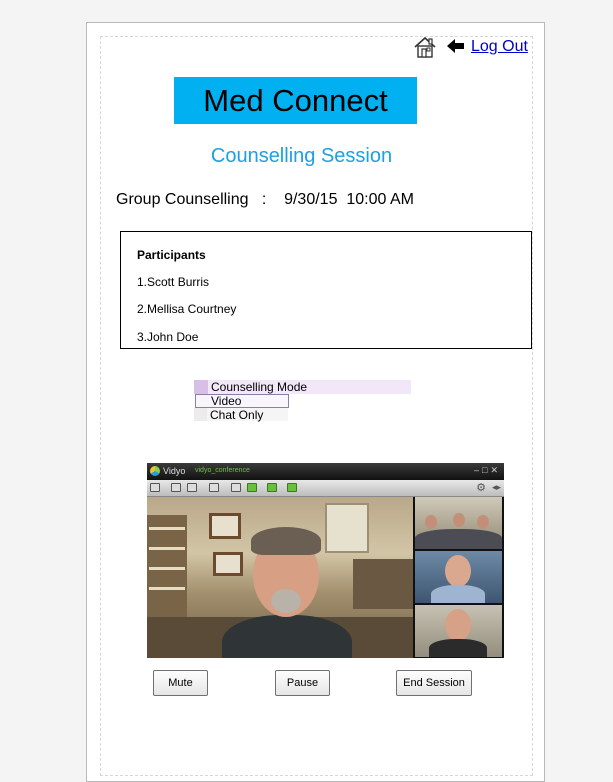 The image size is (613, 782). Describe the element at coordinates (325, 471) in the screenshot. I see `video-titlebar: Vidyo vidyo_conference –□✕` at that location.